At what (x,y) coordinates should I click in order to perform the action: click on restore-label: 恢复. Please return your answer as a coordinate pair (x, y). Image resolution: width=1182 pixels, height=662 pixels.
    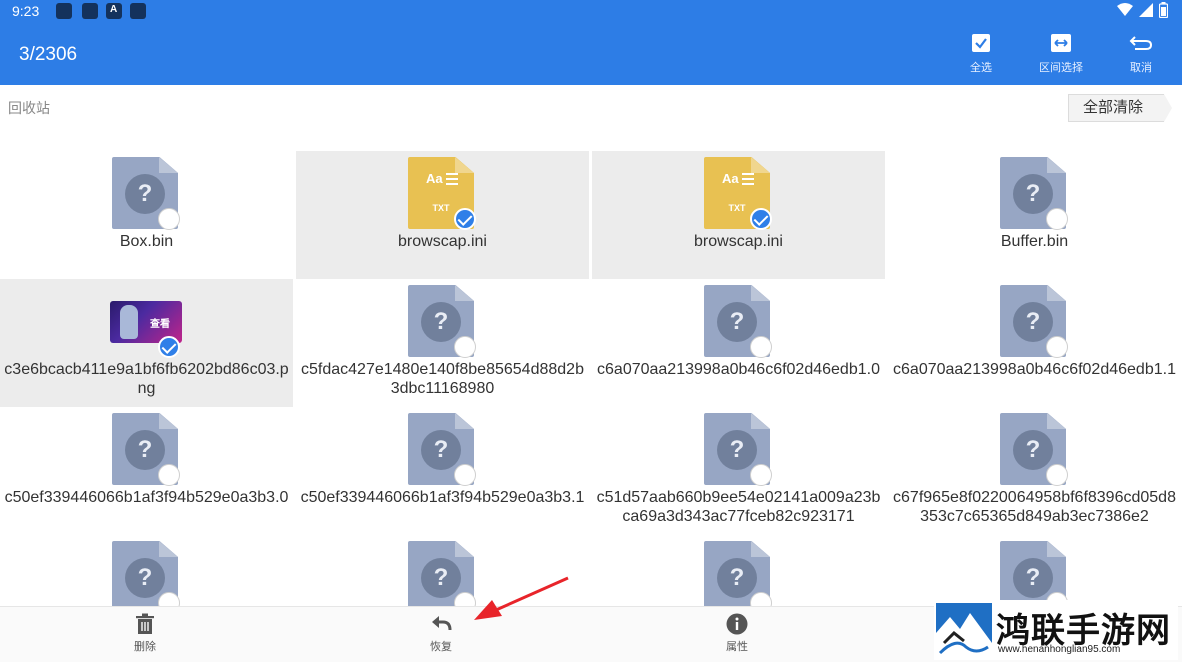
    Looking at the image, I should click on (441, 647).